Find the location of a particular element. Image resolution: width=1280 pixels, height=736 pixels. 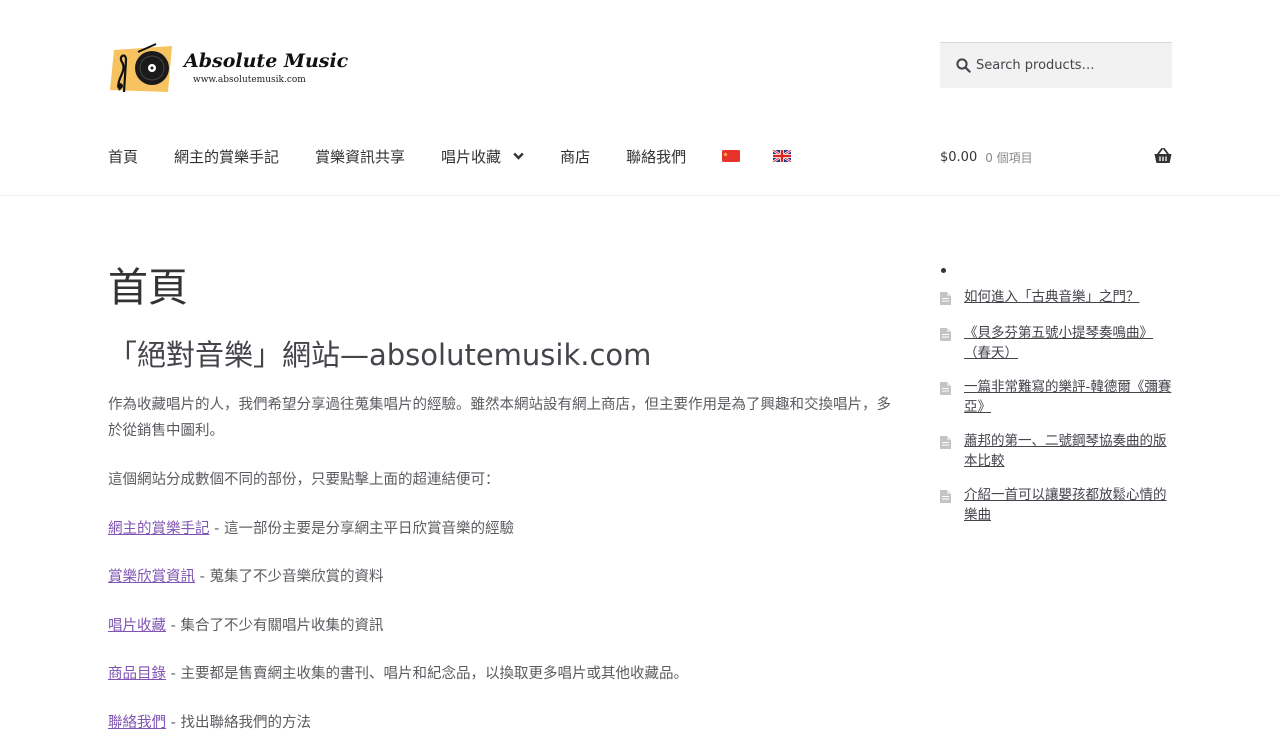

recent-post-link: 一篇非常難寫的樂評-韓德爾《彌賽亞》 is located at coordinates (1068, 397).